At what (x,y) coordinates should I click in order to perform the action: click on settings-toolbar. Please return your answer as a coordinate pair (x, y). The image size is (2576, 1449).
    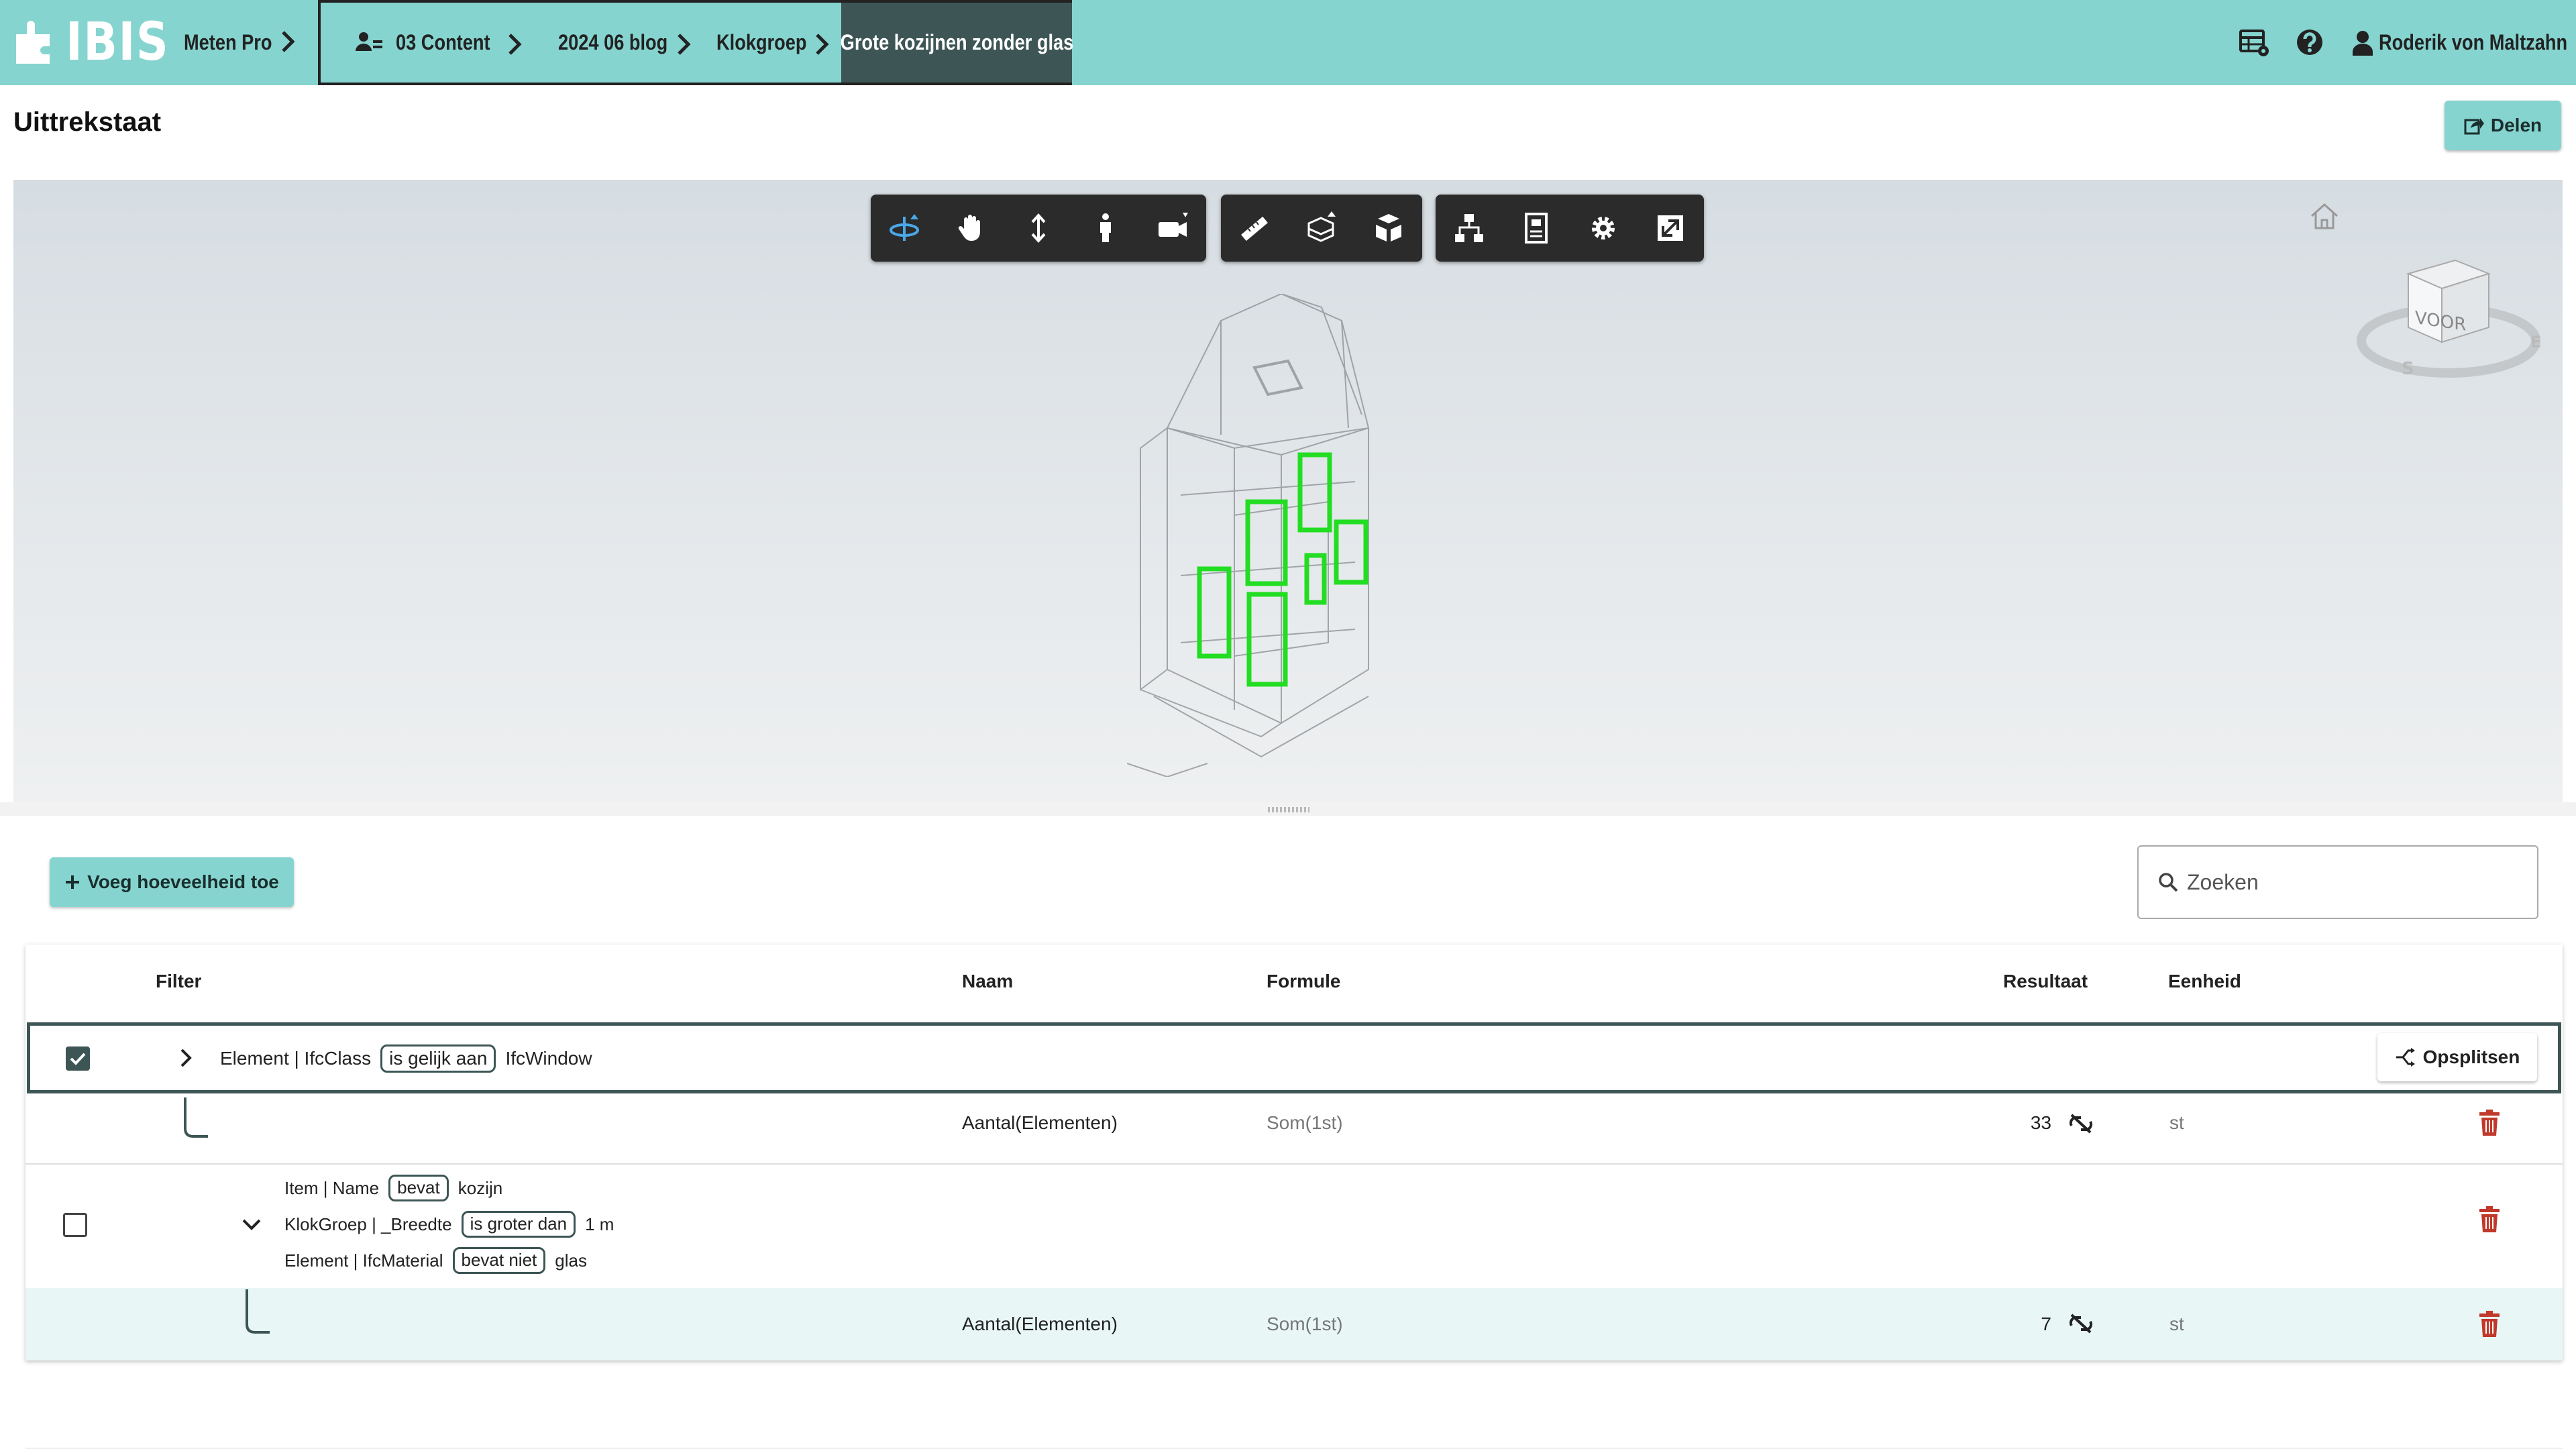
    Looking at the image, I should click on (1570, 228).